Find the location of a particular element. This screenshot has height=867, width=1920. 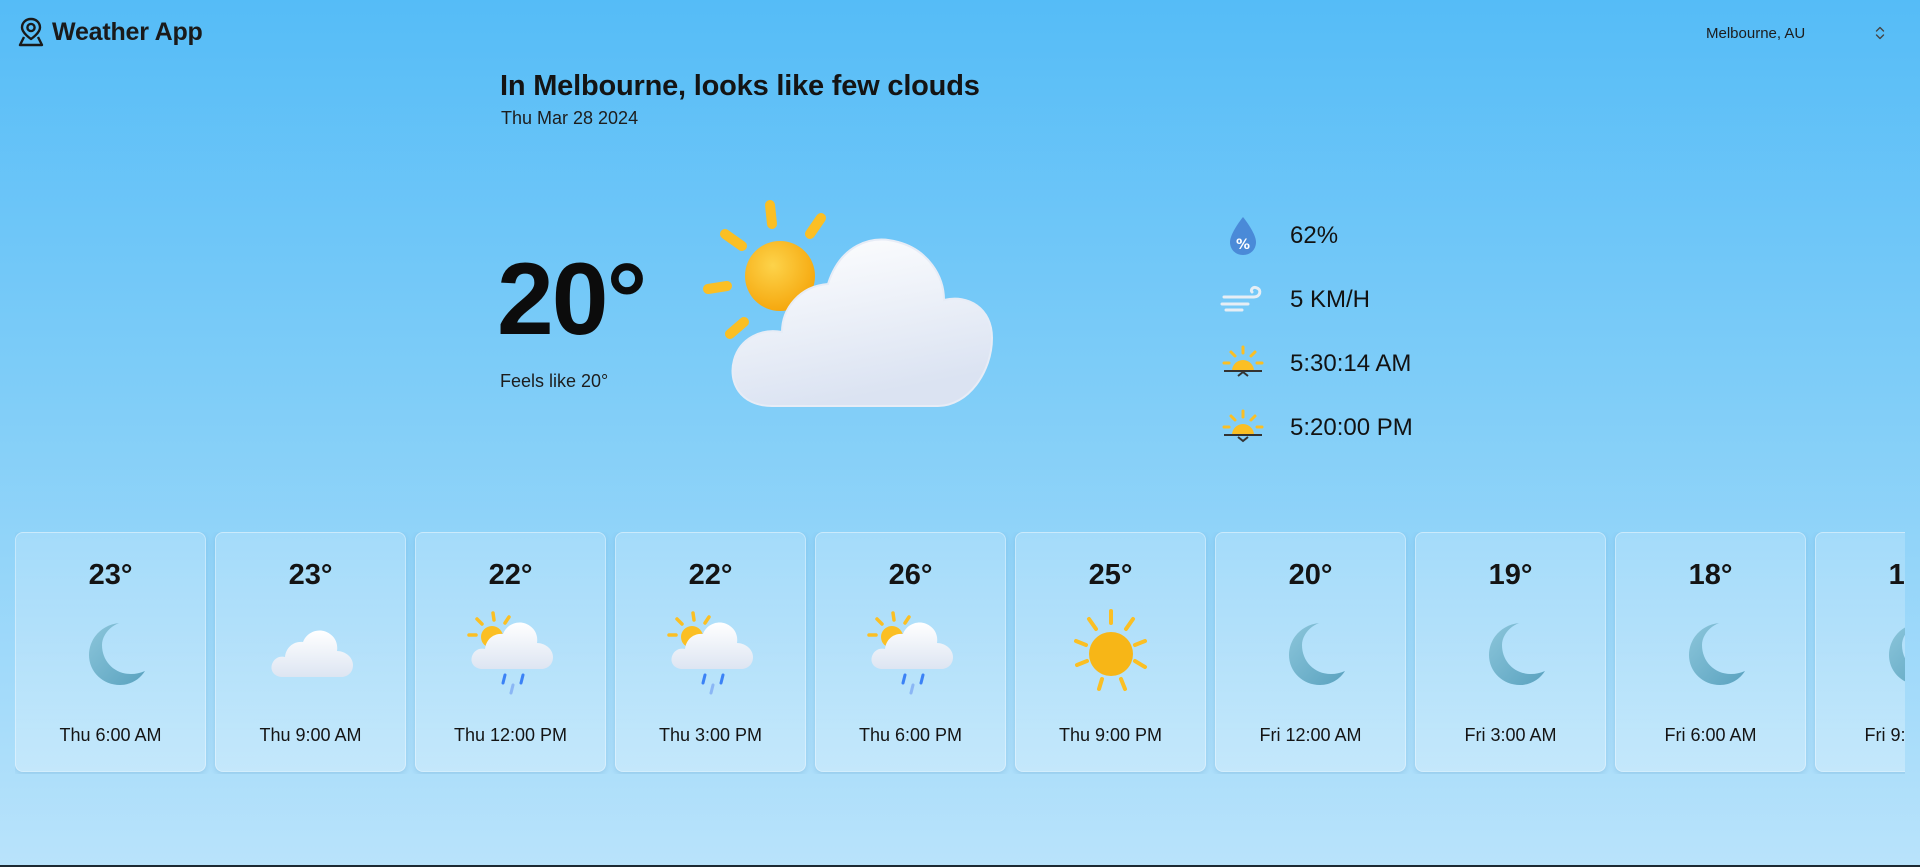

wind-value: 5 KM/H is located at coordinates (1330, 299).